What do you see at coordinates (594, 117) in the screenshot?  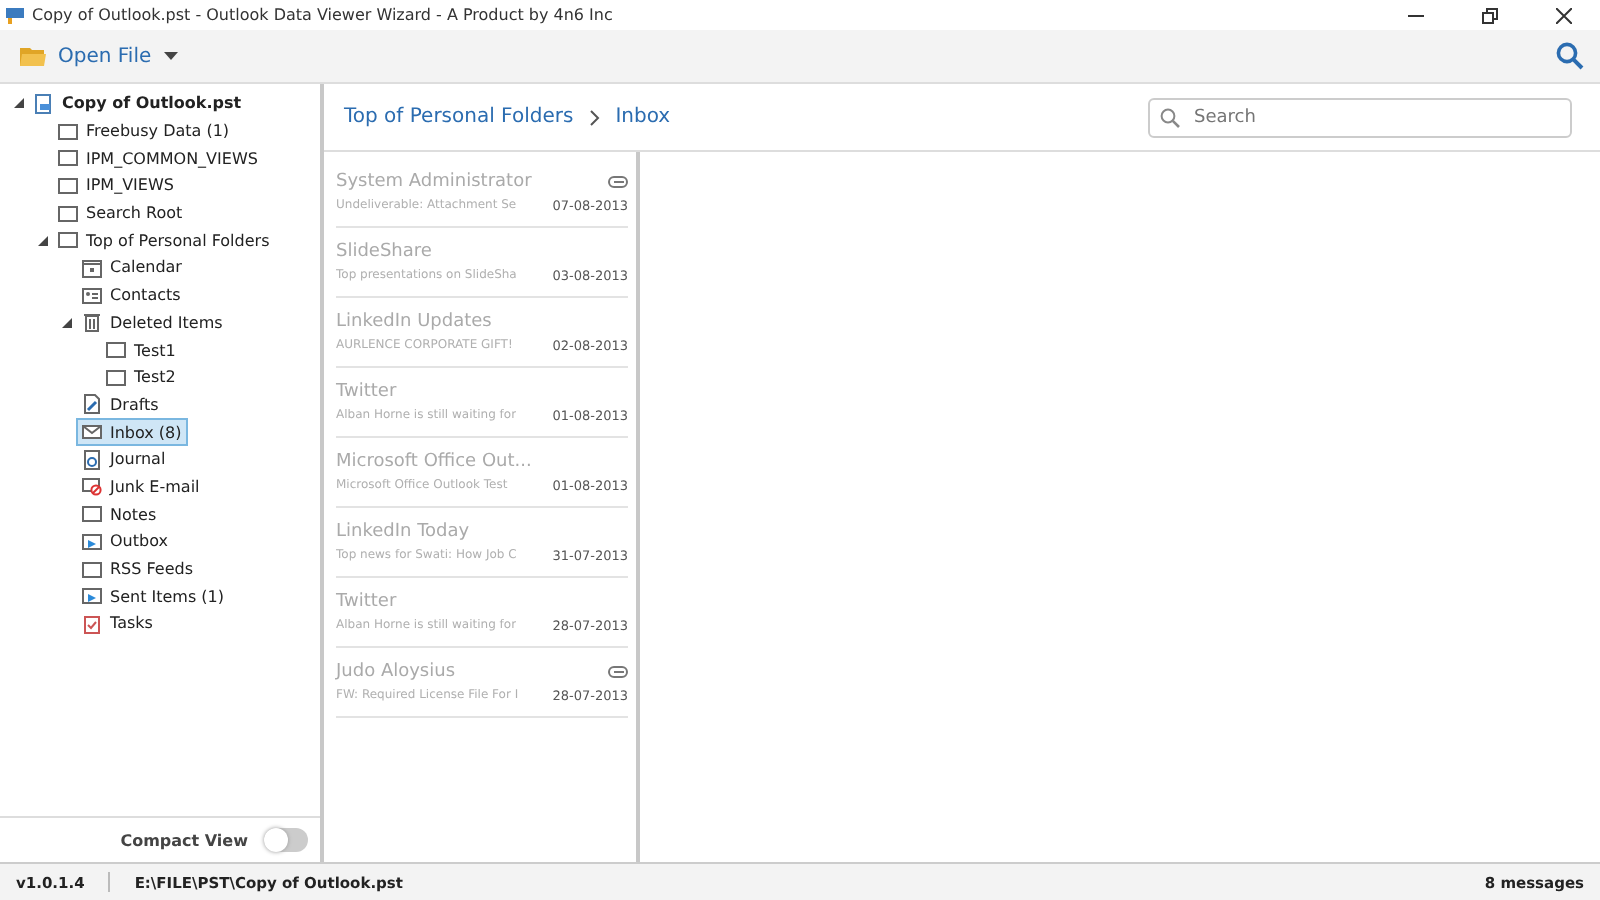 I see `chevron-right-icon` at bounding box center [594, 117].